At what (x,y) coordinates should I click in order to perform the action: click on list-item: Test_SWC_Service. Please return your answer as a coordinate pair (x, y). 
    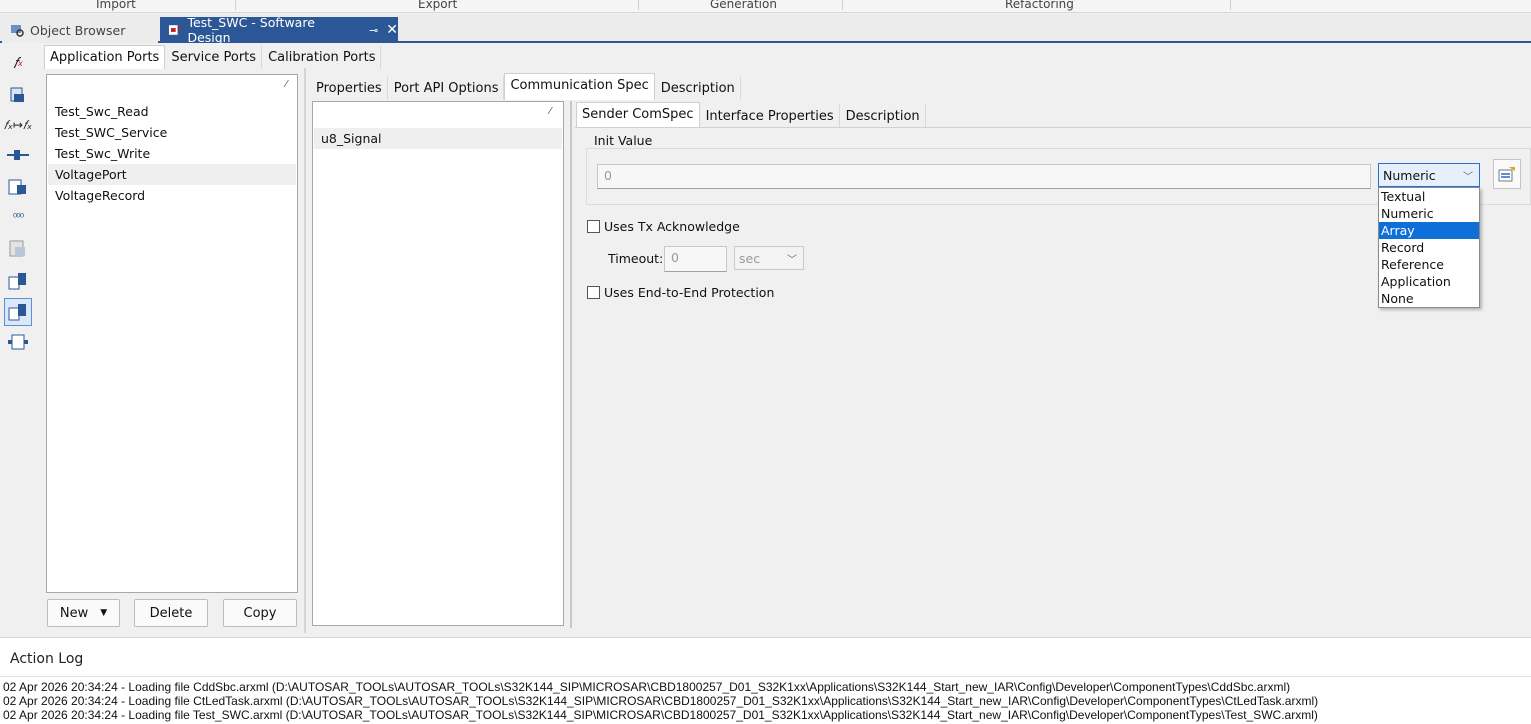
    Looking at the image, I should click on (172, 132).